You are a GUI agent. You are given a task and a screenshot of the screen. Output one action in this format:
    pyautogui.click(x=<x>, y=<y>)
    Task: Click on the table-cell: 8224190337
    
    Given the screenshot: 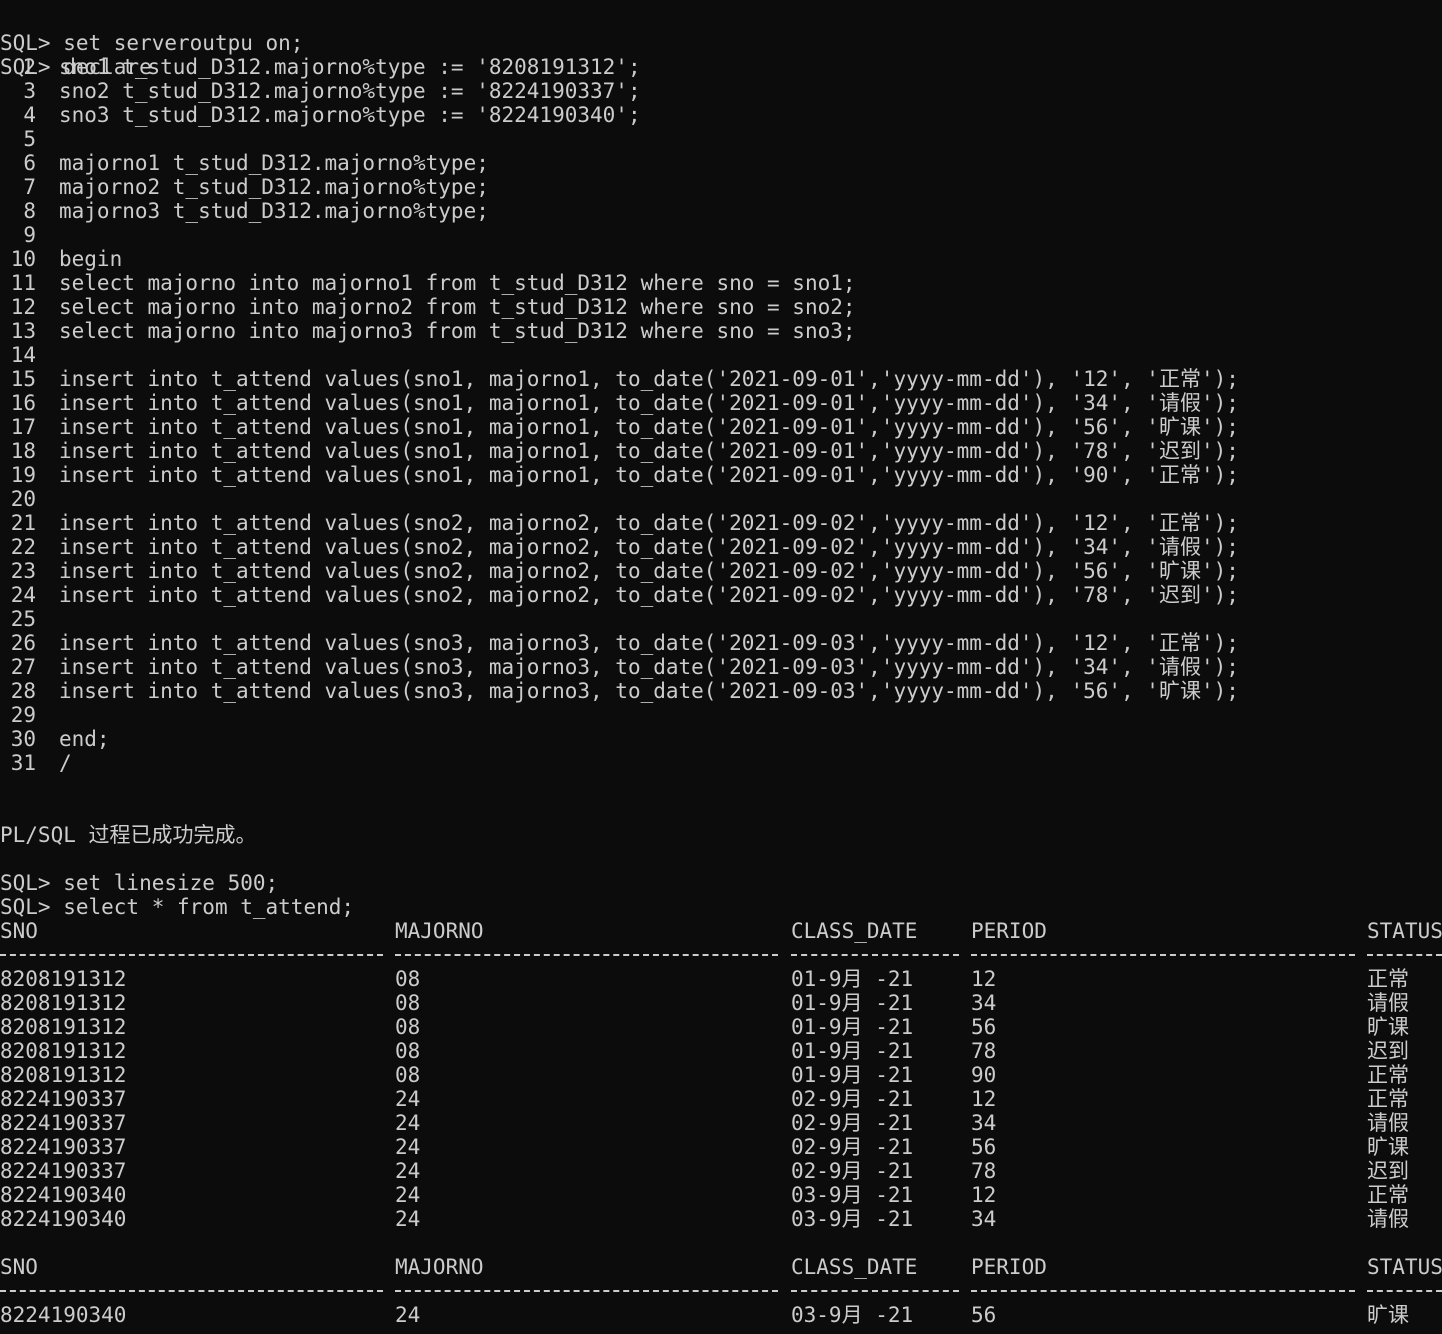 What is the action you would take?
    pyautogui.click(x=63, y=1171)
    